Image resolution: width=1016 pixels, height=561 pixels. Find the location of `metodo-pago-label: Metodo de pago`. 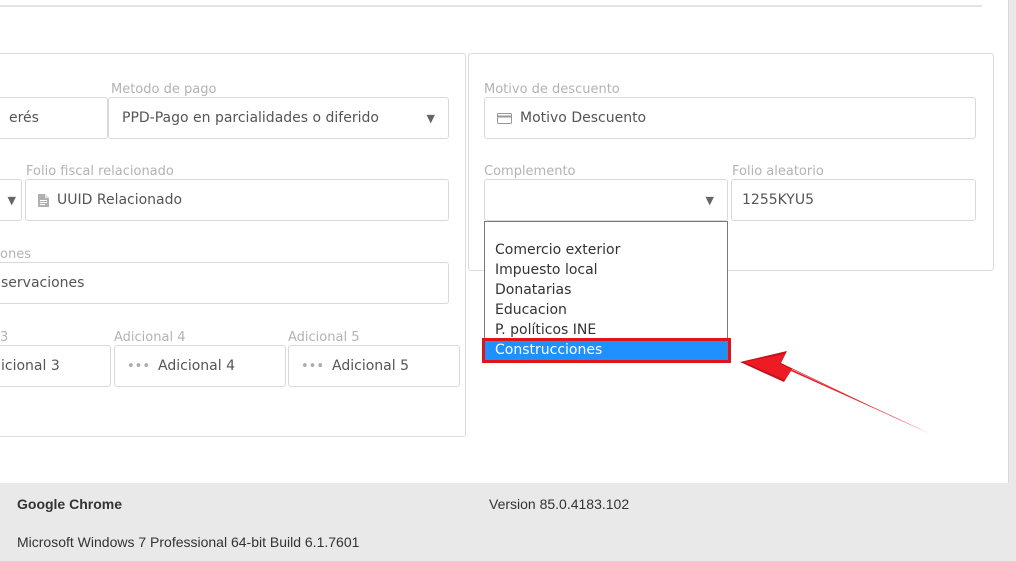

metodo-pago-label: Metodo de pago is located at coordinates (164, 89).